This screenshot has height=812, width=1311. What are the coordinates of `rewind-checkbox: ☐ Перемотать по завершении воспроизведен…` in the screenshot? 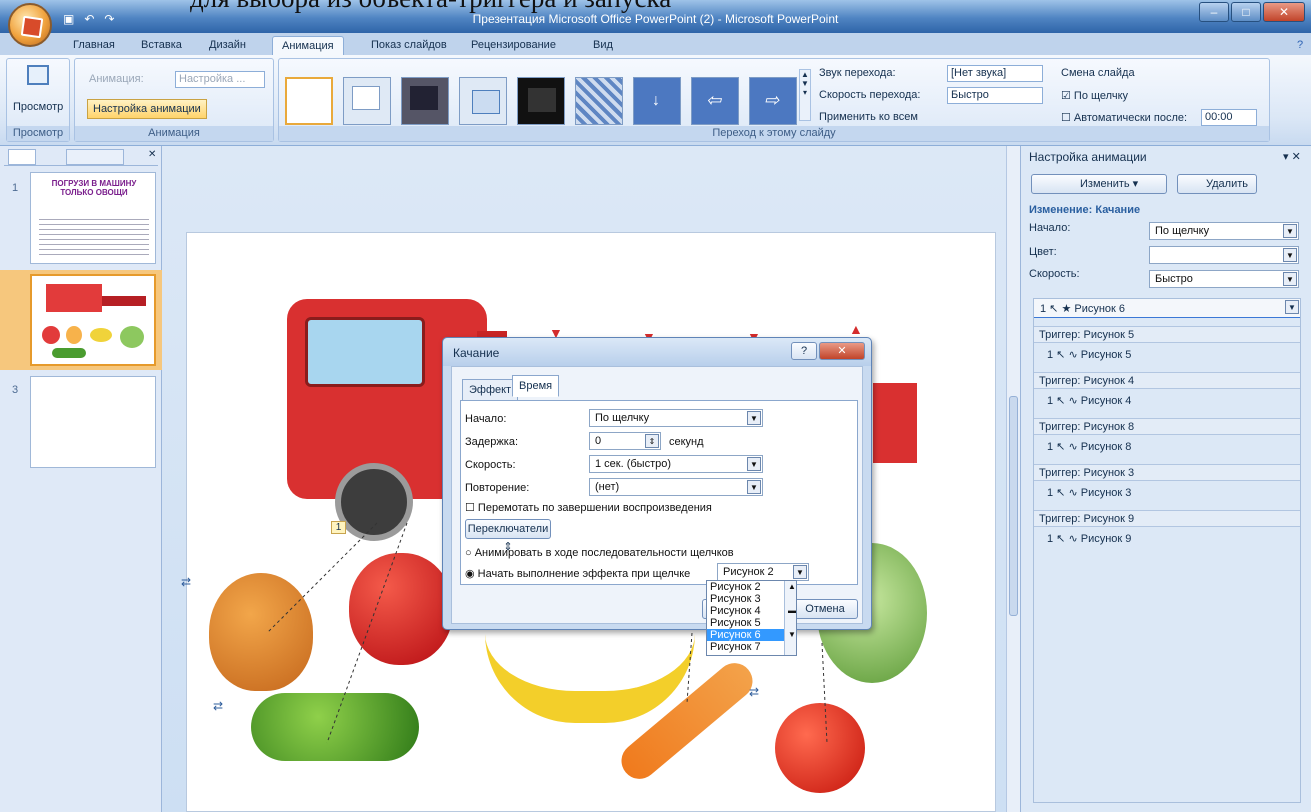 It's located at (588, 507).